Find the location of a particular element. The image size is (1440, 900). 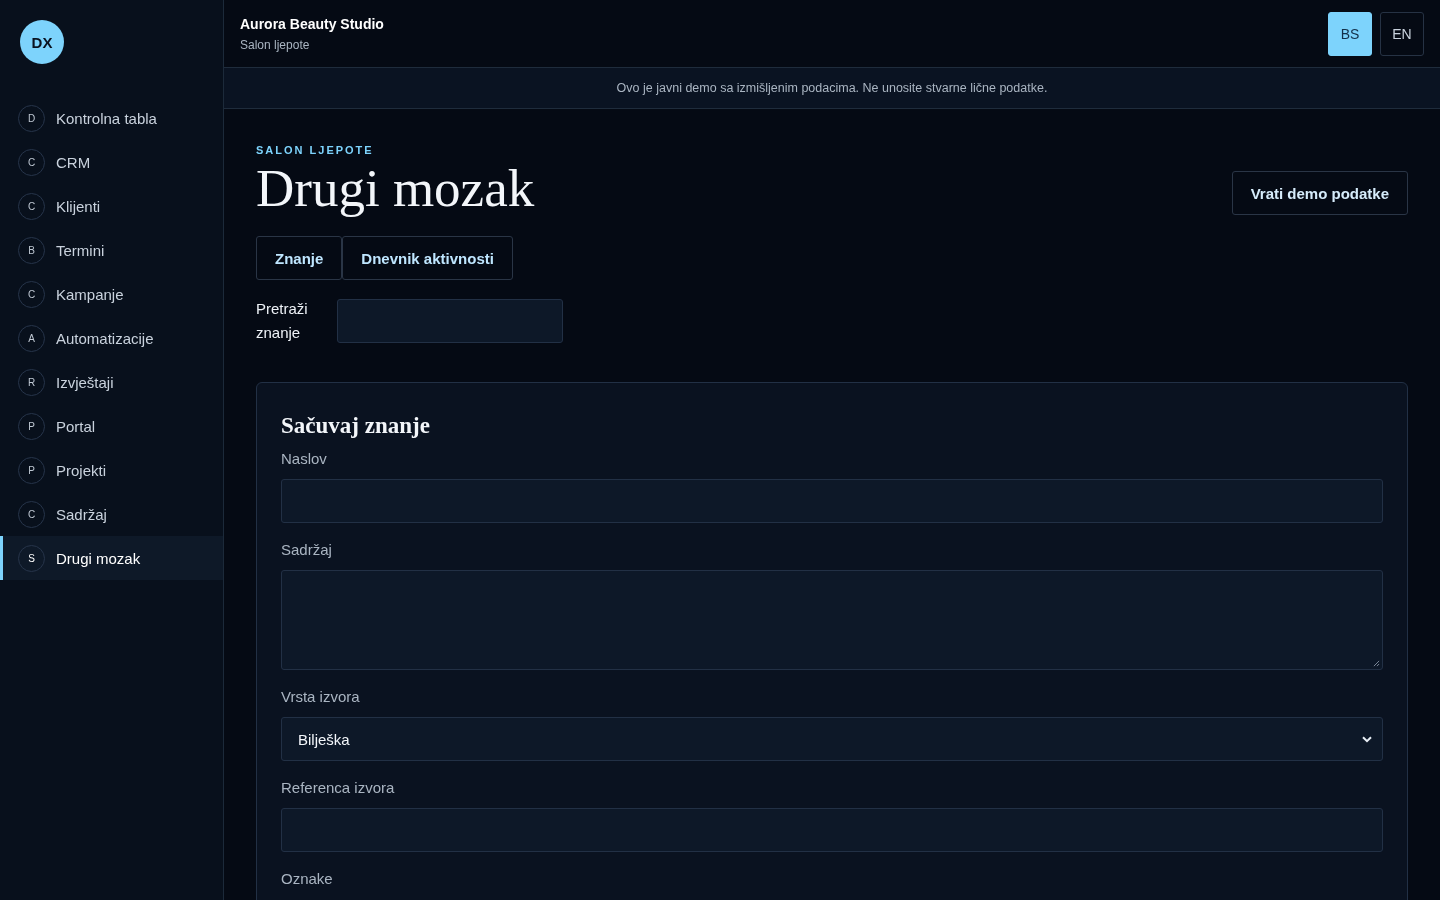

page-title: Drugi mozak is located at coordinates (395, 188).